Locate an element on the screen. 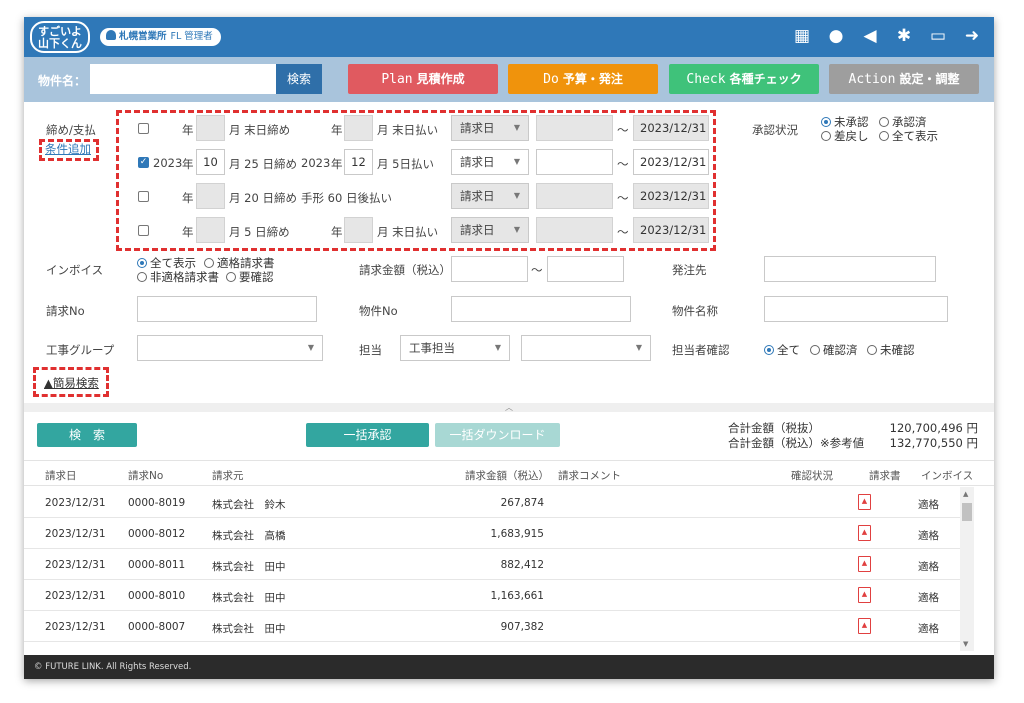 This screenshot has height=703, width=1024. pay-day-text: 手形 60 日後払い is located at coordinates (346, 198).